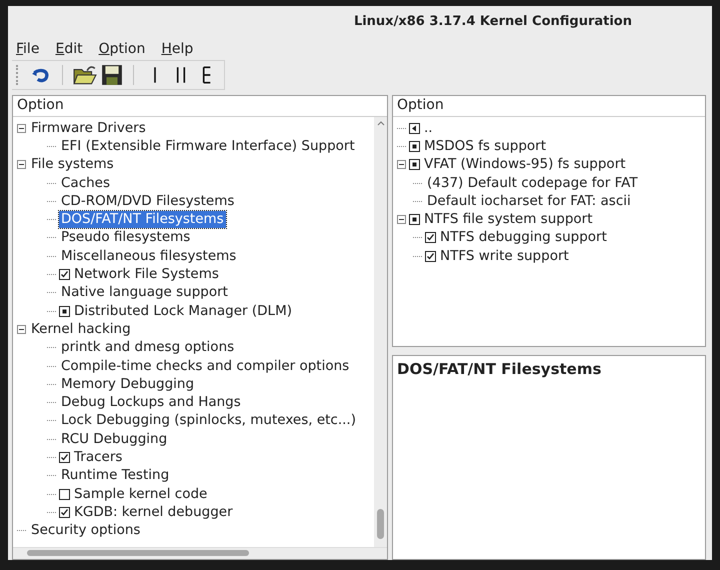  Describe the element at coordinates (153, 512) in the screenshot. I see `tree-item: KGDB: kernel debugger` at that location.